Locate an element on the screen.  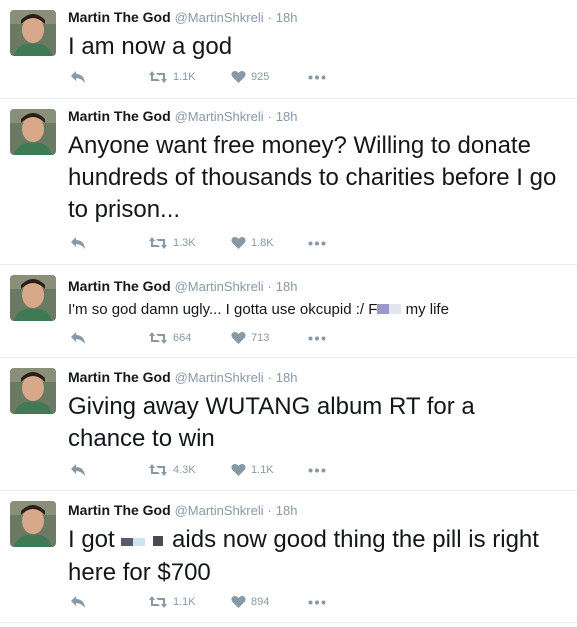
retweet-count: 4.3K is located at coordinates (184, 470).